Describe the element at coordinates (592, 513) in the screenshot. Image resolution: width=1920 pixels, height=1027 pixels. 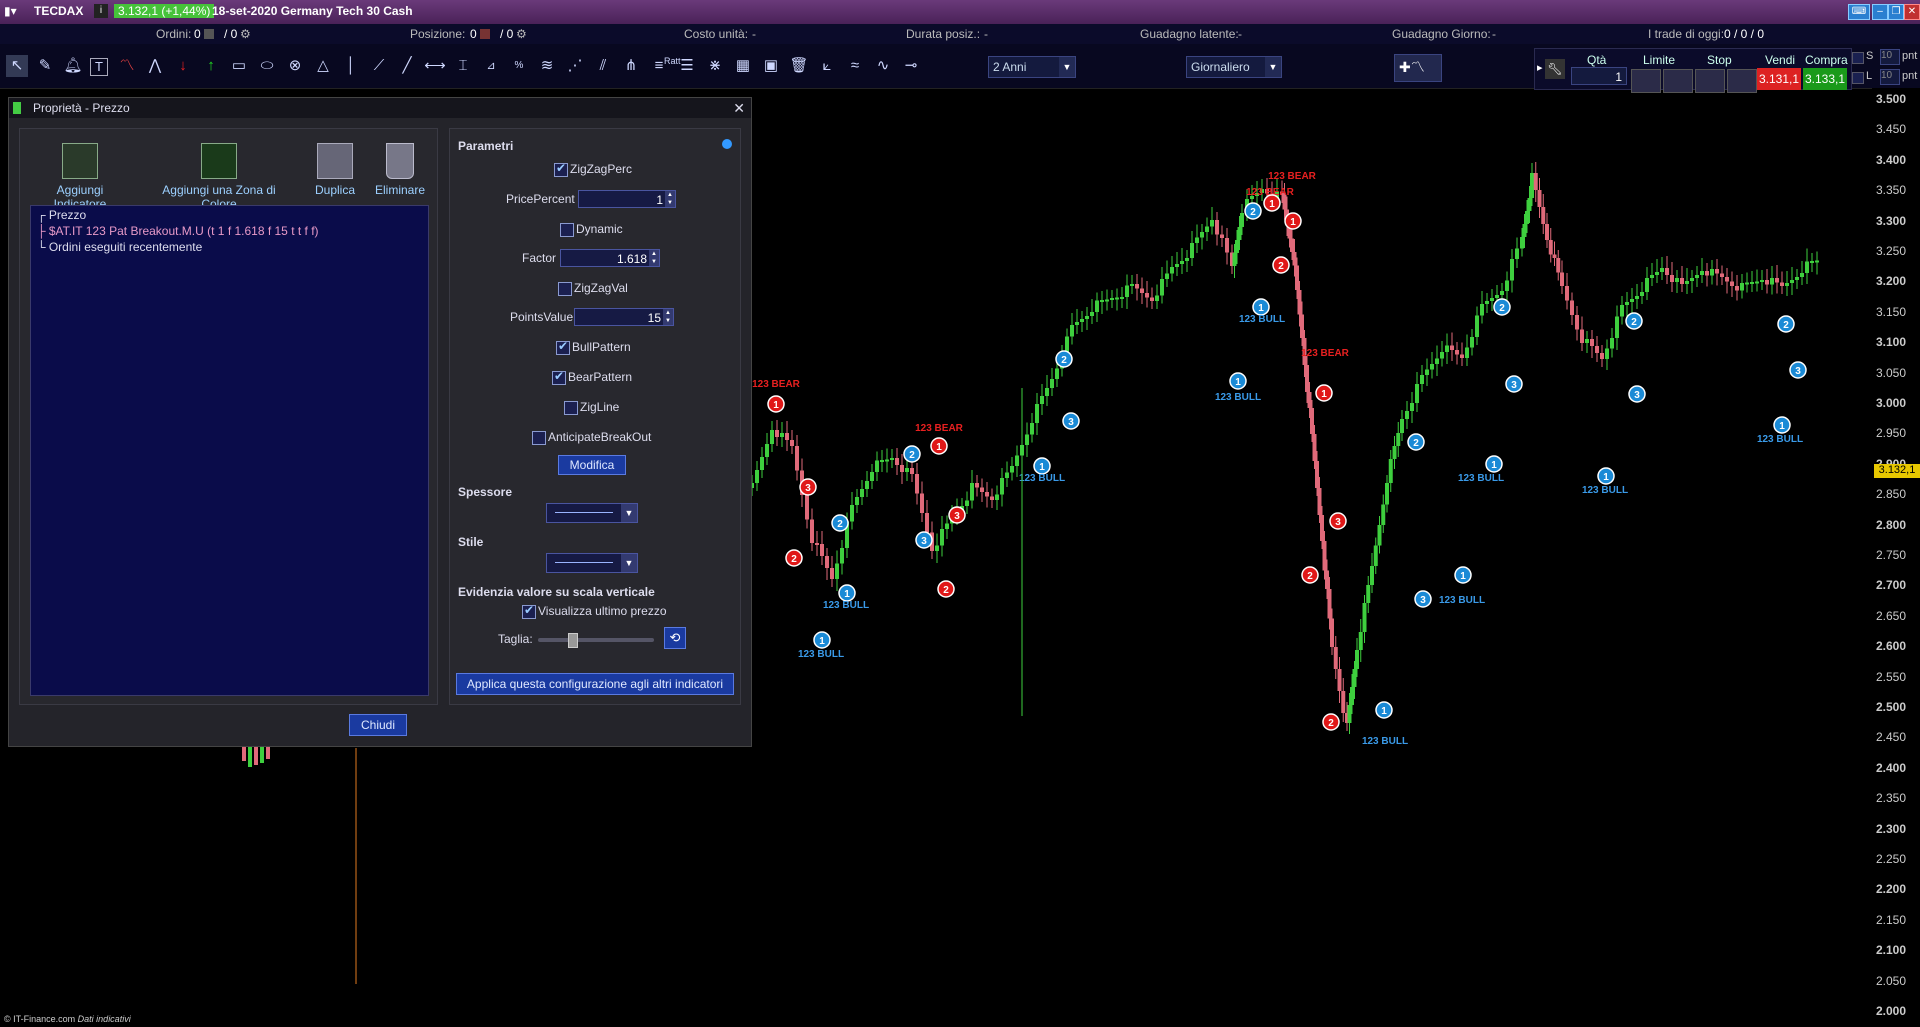
I see `thickness-select: ▼` at that location.